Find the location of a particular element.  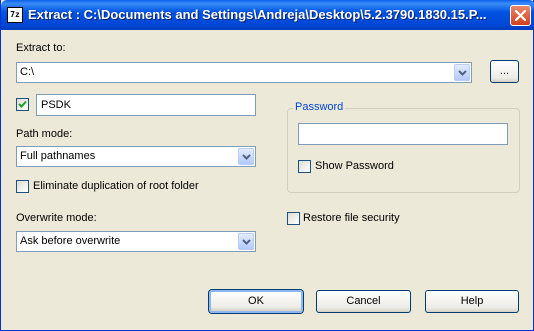

checkmark-icon is located at coordinates (22, 104).